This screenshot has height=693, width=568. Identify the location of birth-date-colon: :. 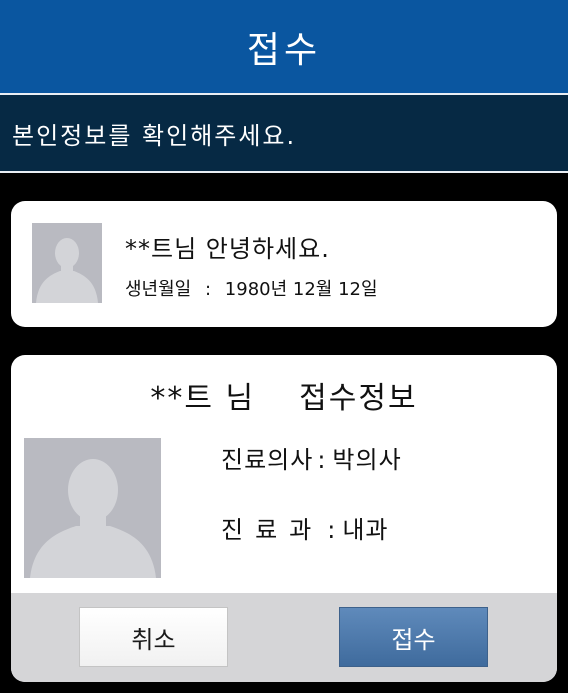
(208, 289).